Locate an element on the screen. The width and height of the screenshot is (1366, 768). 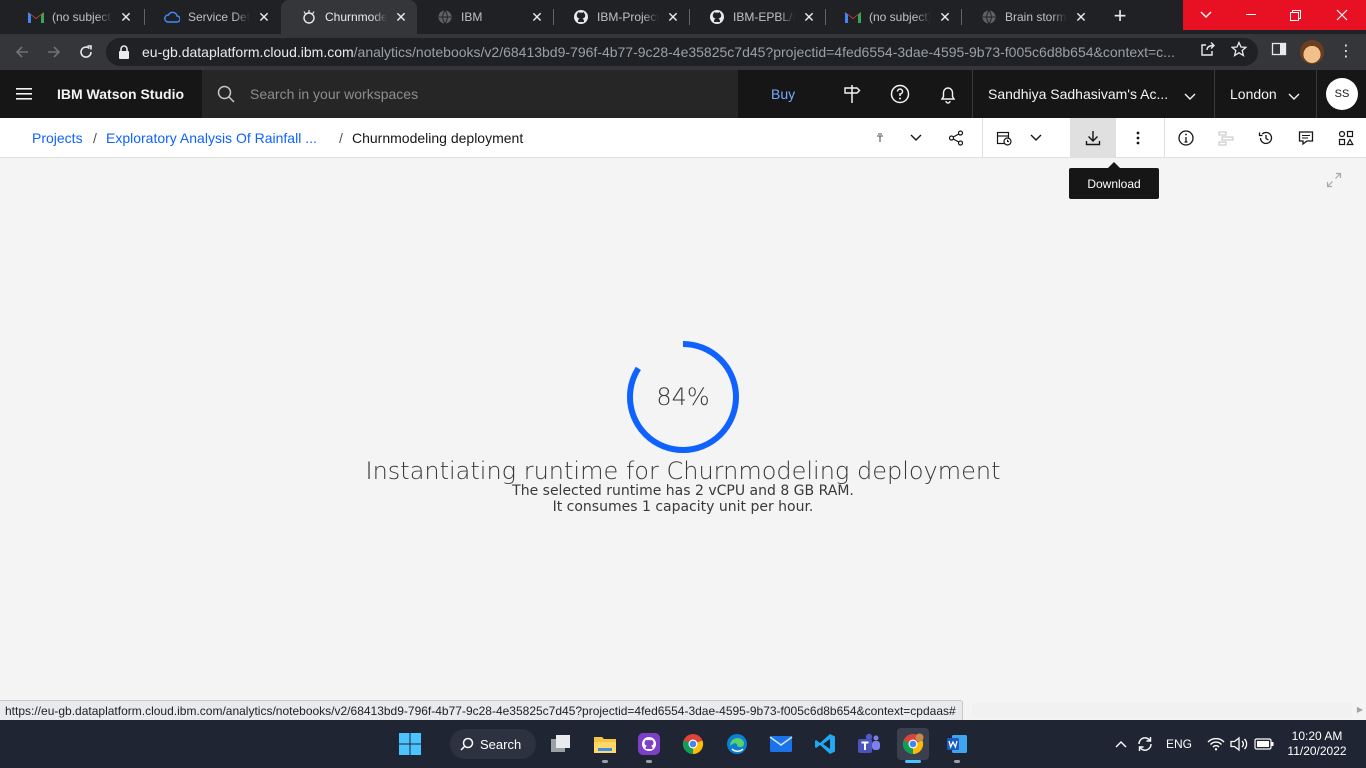
restore-icon is located at coordinates (1295, 15).